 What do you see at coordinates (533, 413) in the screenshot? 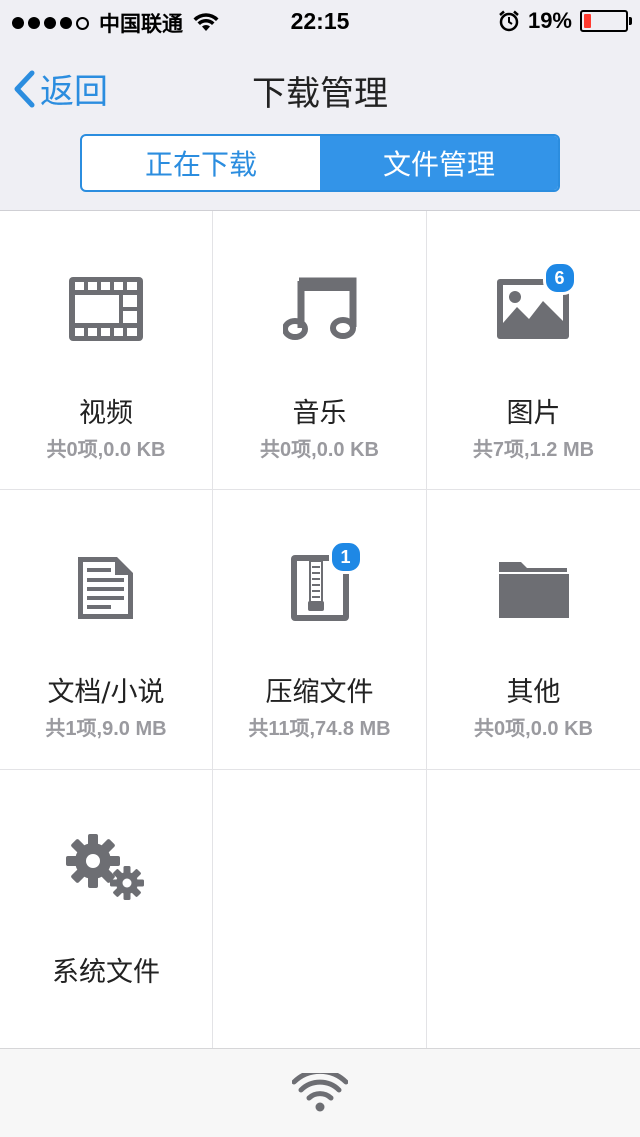
I see `category-label: 图片` at bounding box center [533, 413].